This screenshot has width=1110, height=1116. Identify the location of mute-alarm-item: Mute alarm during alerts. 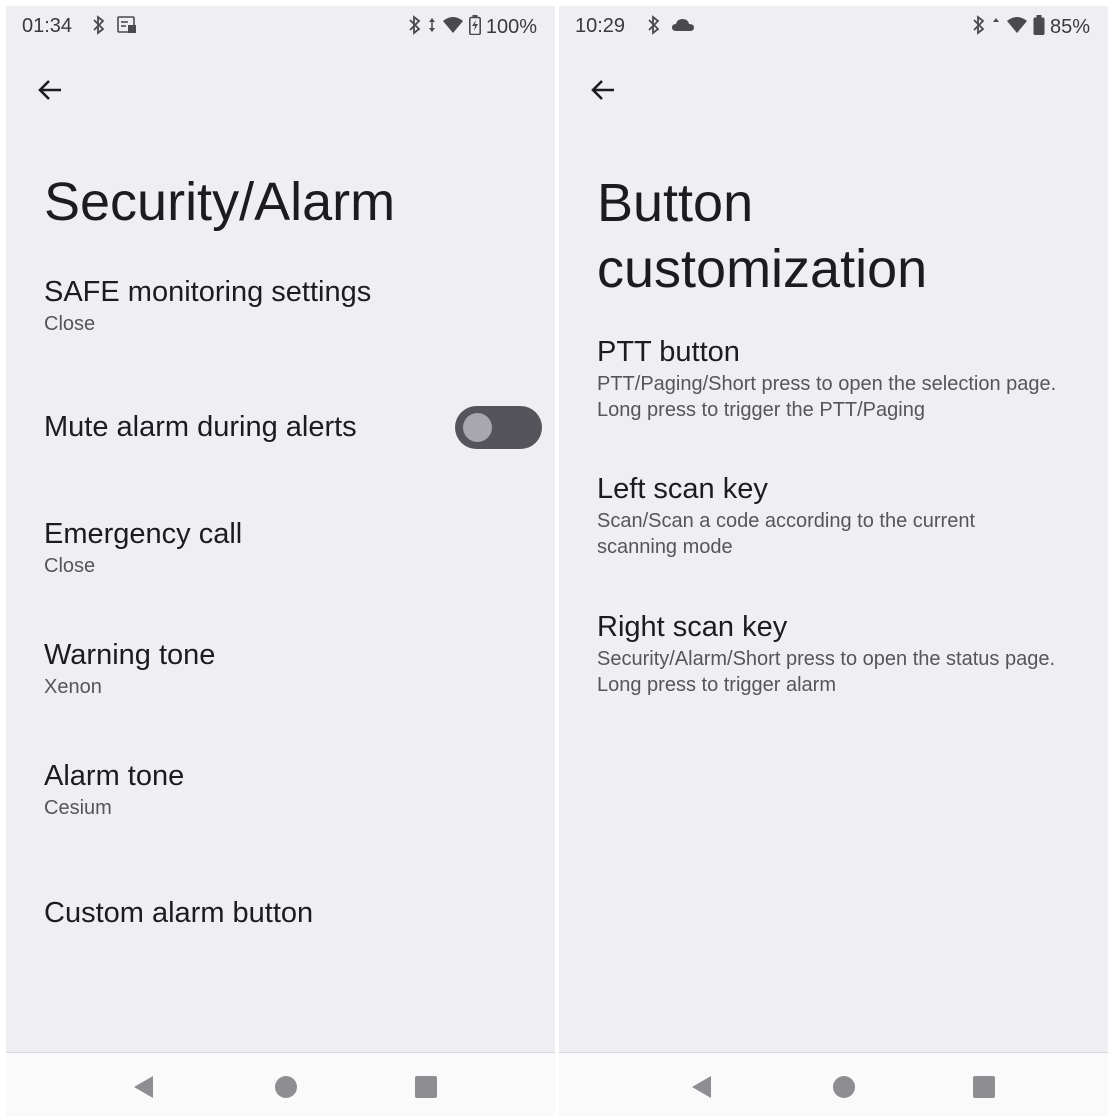
(239, 427).